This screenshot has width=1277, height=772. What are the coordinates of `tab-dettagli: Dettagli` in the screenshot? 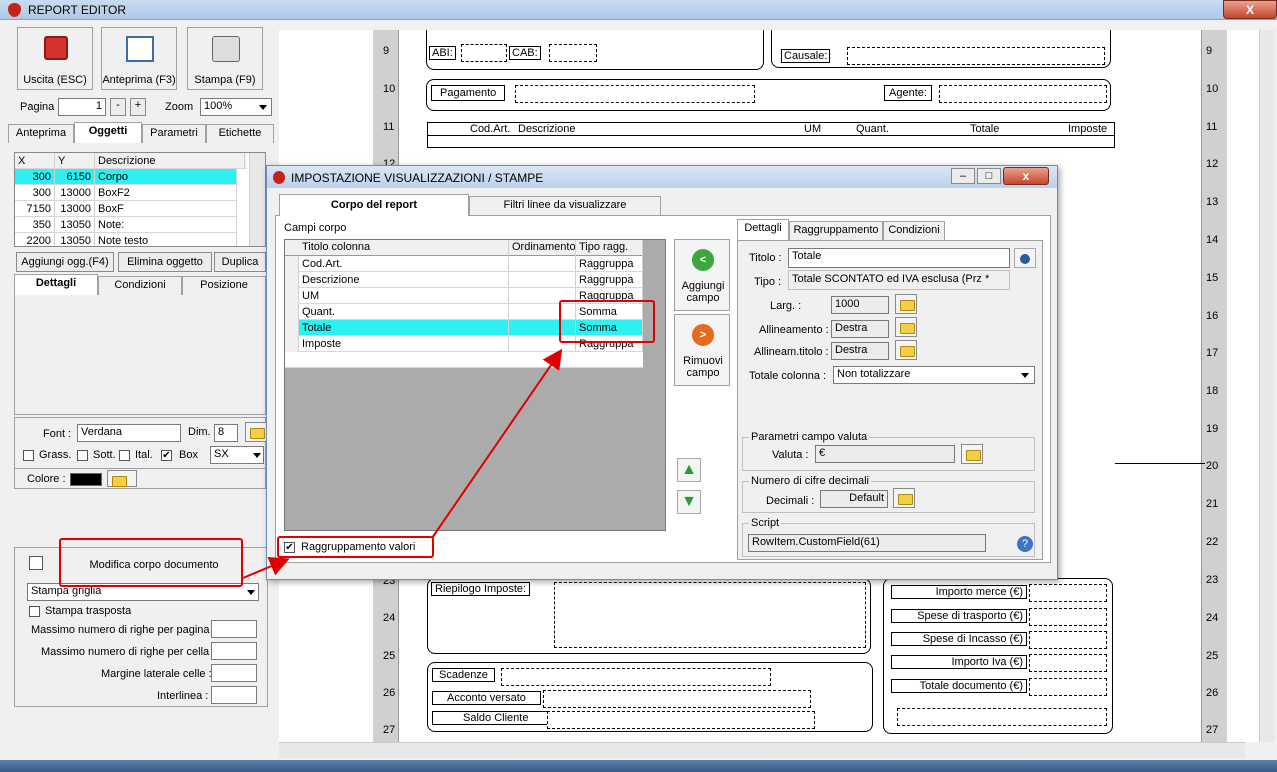 It's located at (56, 284).